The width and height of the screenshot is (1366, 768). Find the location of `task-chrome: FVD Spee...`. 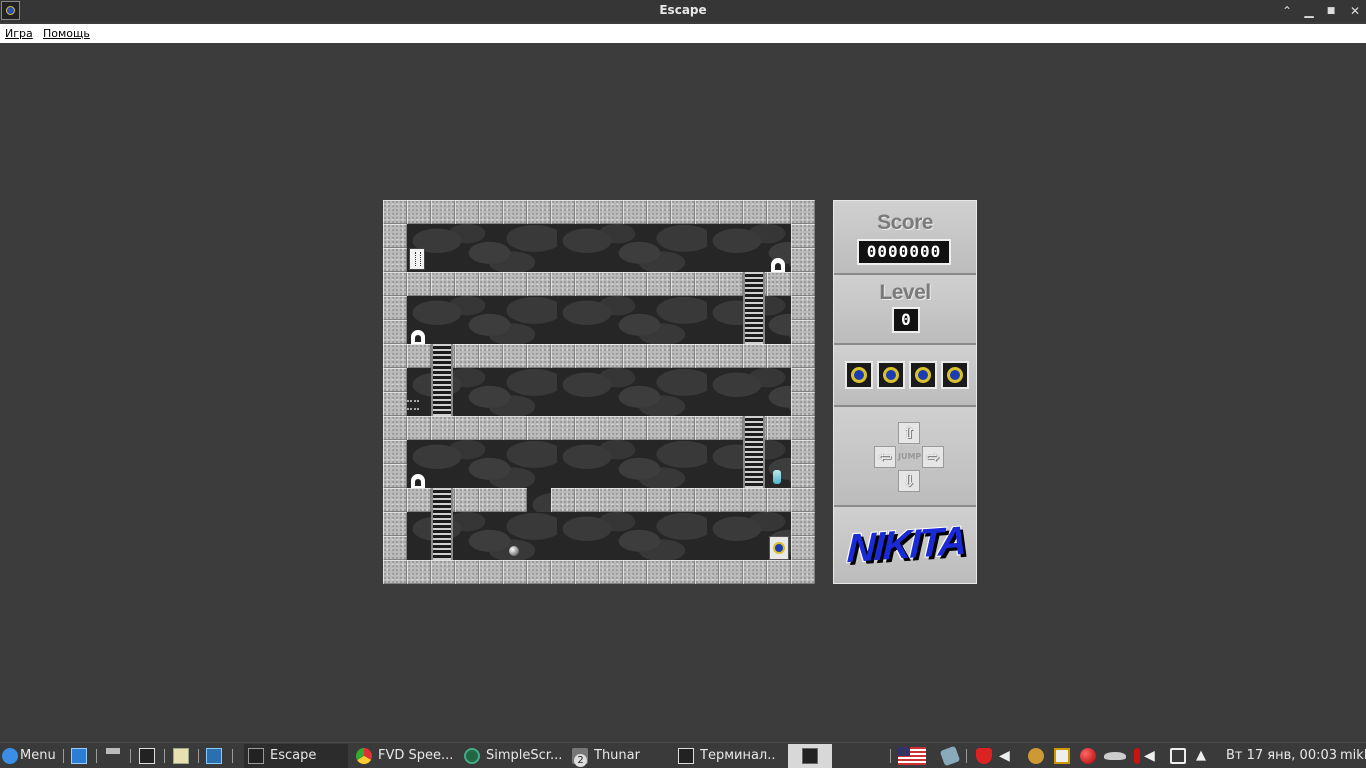

task-chrome: FVD Spee... is located at coordinates (404, 756).